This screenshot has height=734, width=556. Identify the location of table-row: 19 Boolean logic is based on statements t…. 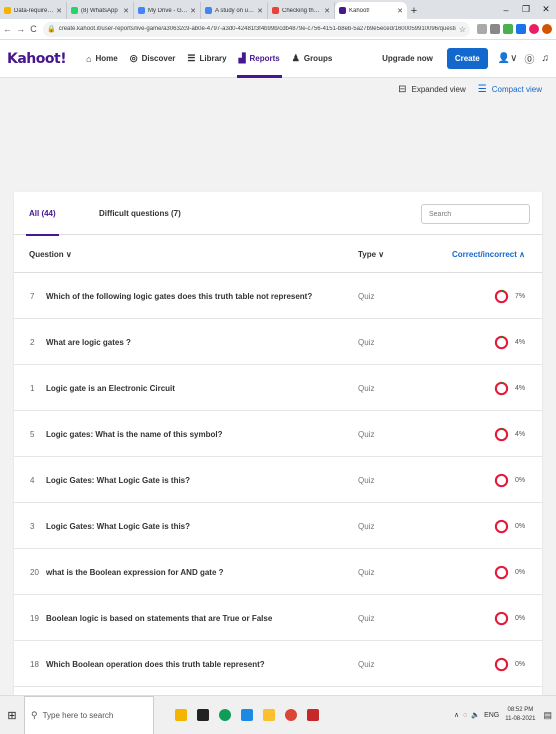
(278, 618).